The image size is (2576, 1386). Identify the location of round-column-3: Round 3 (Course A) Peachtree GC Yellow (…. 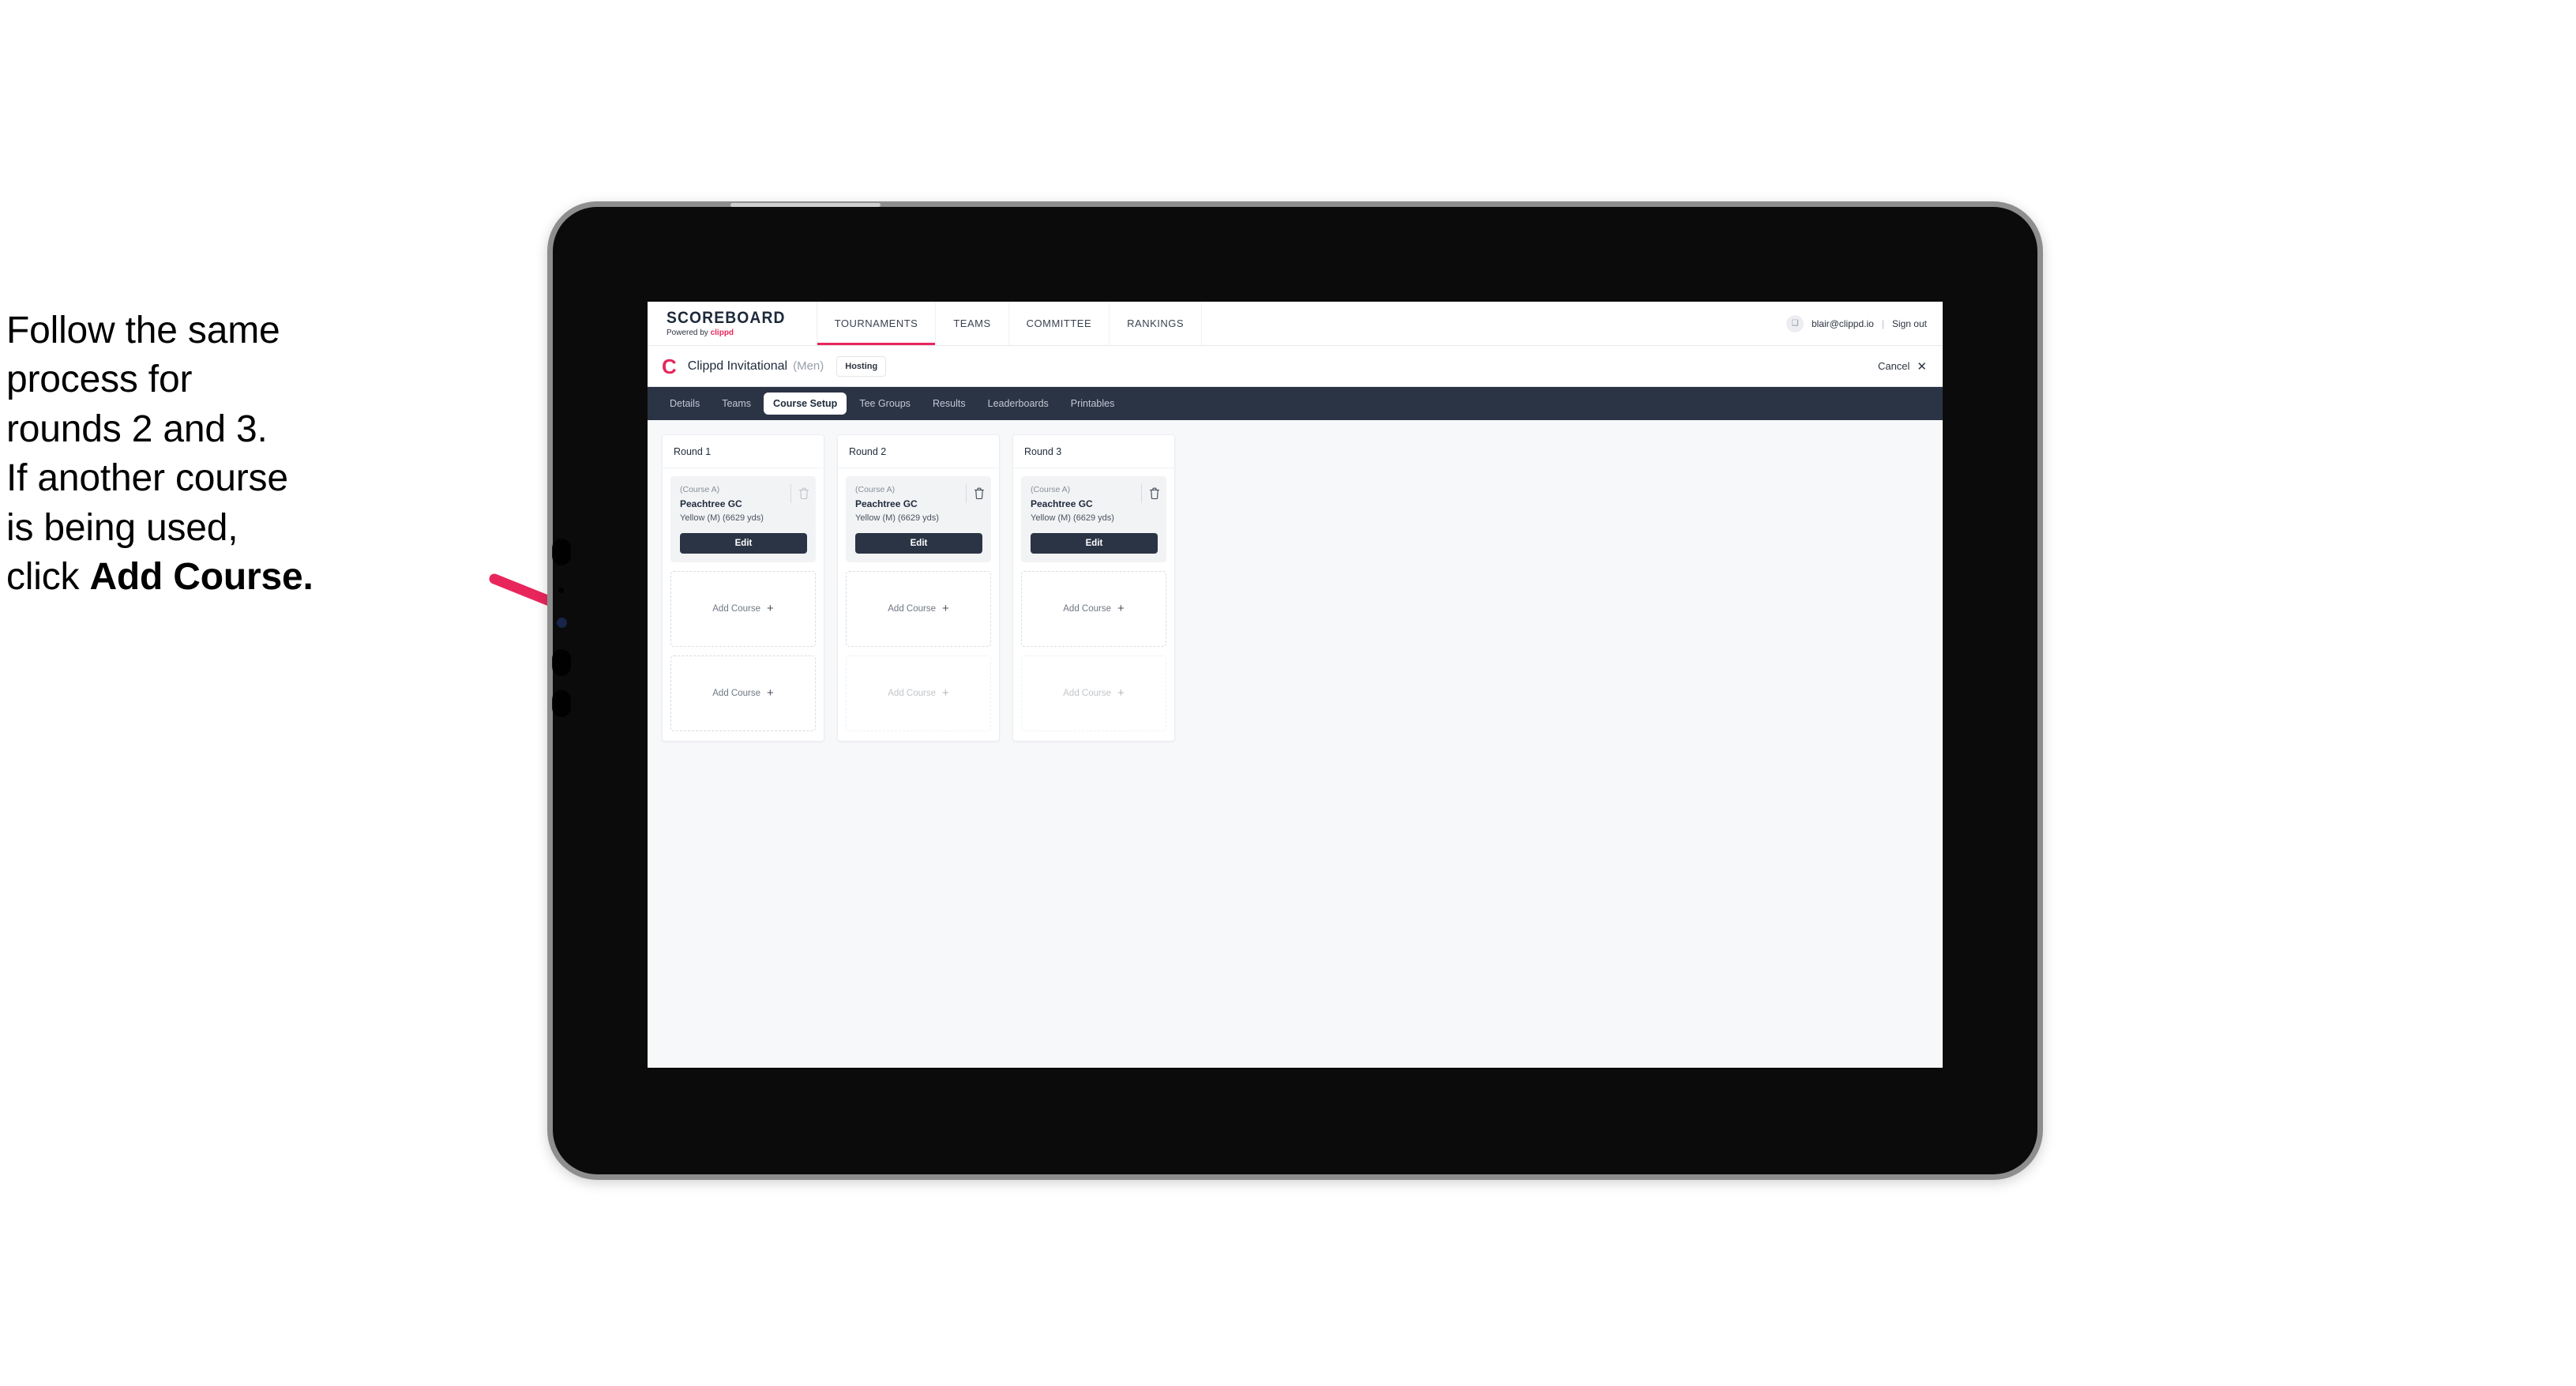
(1093, 588).